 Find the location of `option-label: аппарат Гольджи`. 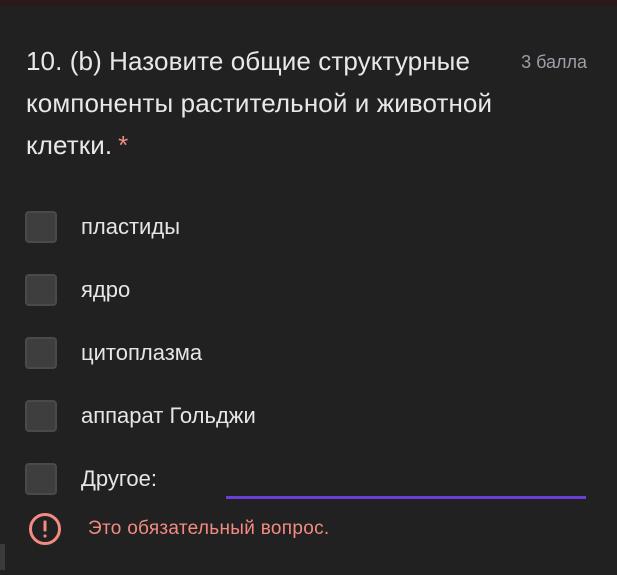

option-label: аппарат Гольджи is located at coordinates (168, 415).